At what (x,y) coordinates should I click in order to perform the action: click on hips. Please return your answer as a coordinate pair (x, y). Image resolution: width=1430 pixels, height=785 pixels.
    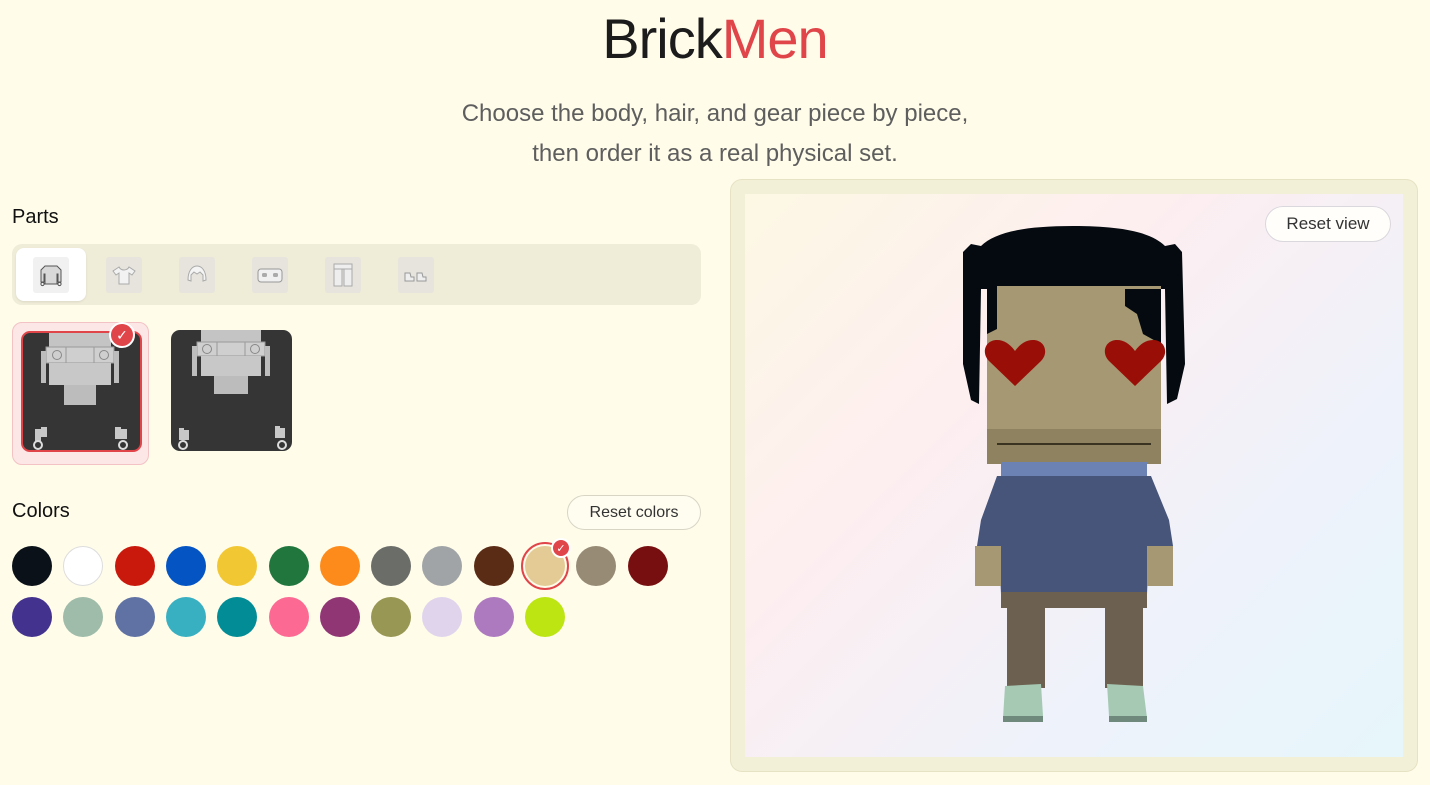
    Looking at the image, I should click on (1074, 600).